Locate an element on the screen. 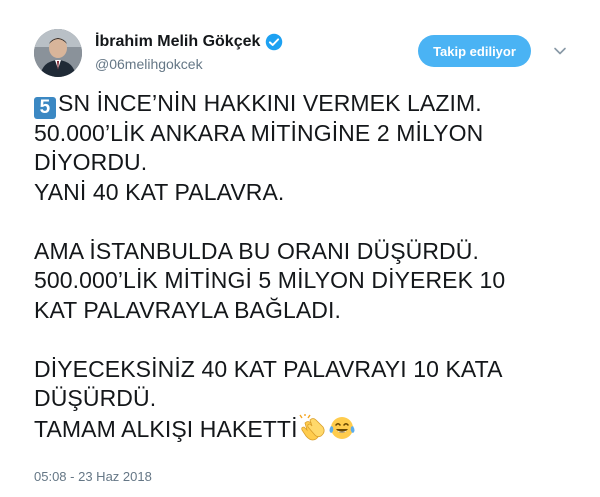  verified-badge-icon is located at coordinates (274, 42).